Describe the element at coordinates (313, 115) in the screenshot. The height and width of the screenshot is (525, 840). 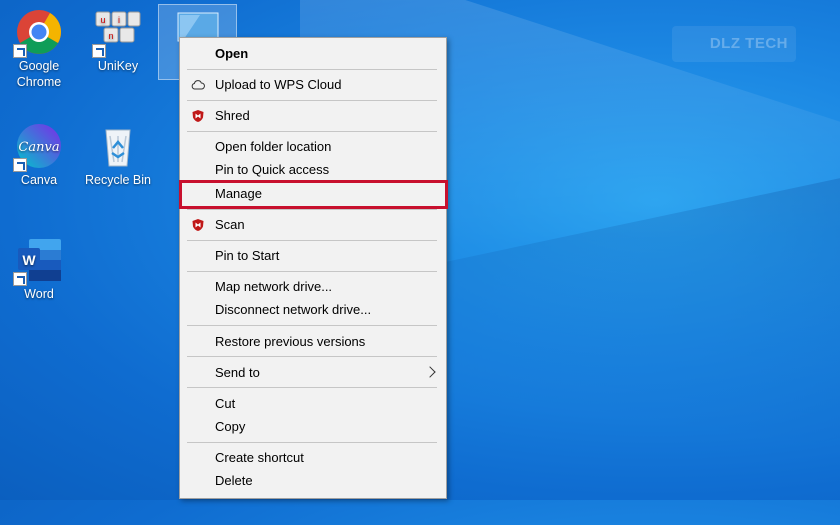
I see `menu-item-shred: Shred` at that location.